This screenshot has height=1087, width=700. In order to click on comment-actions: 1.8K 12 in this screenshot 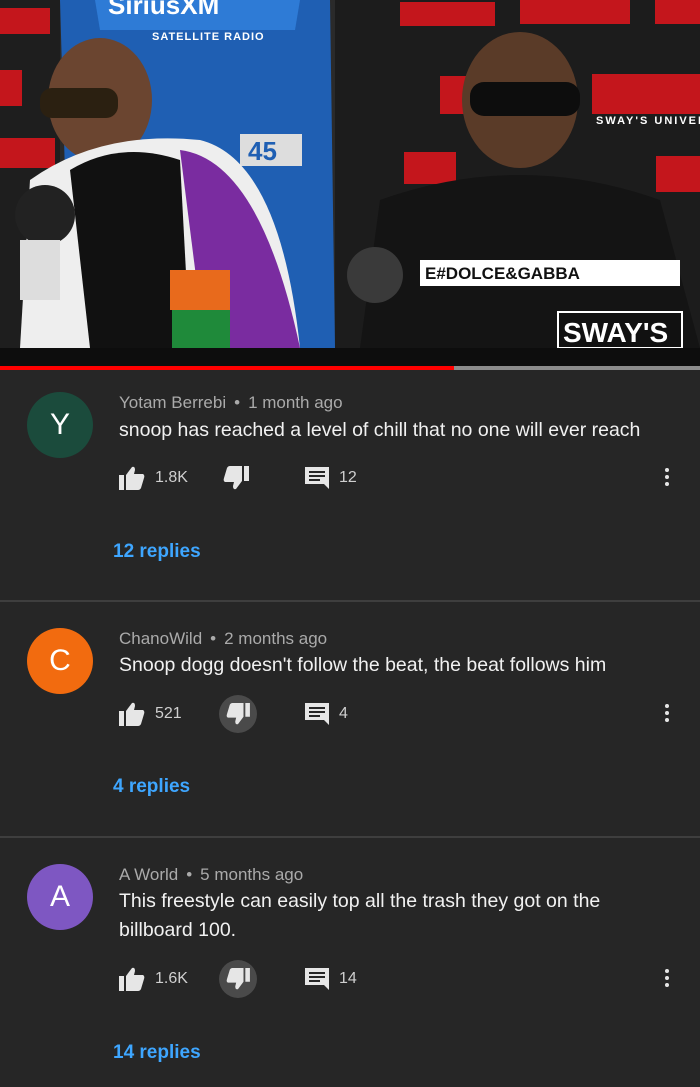, I will do `click(409, 478)`.